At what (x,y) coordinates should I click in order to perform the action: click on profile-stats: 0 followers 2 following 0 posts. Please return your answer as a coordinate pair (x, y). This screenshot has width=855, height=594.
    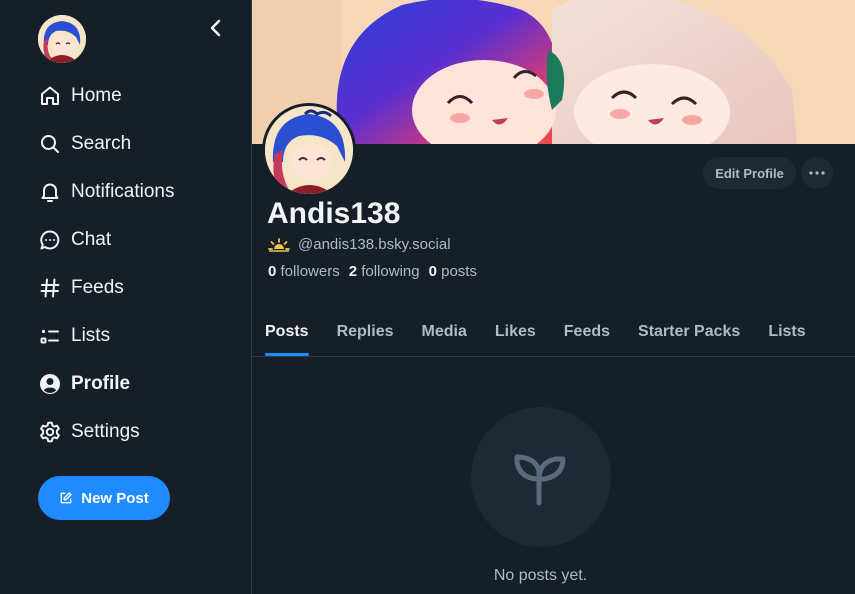
    Looking at the image, I should click on (372, 271).